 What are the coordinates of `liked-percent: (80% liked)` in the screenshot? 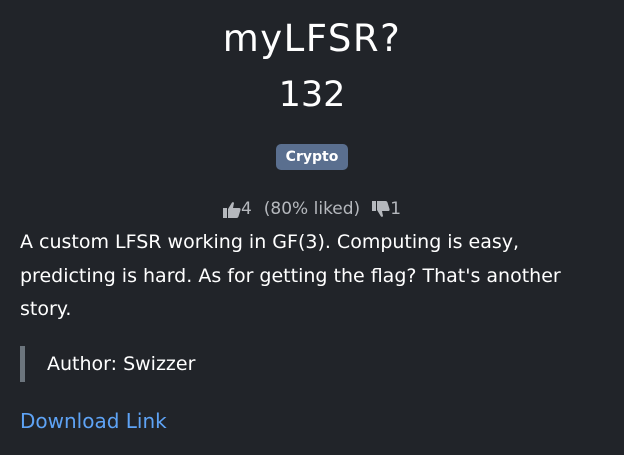 It's located at (312, 209).